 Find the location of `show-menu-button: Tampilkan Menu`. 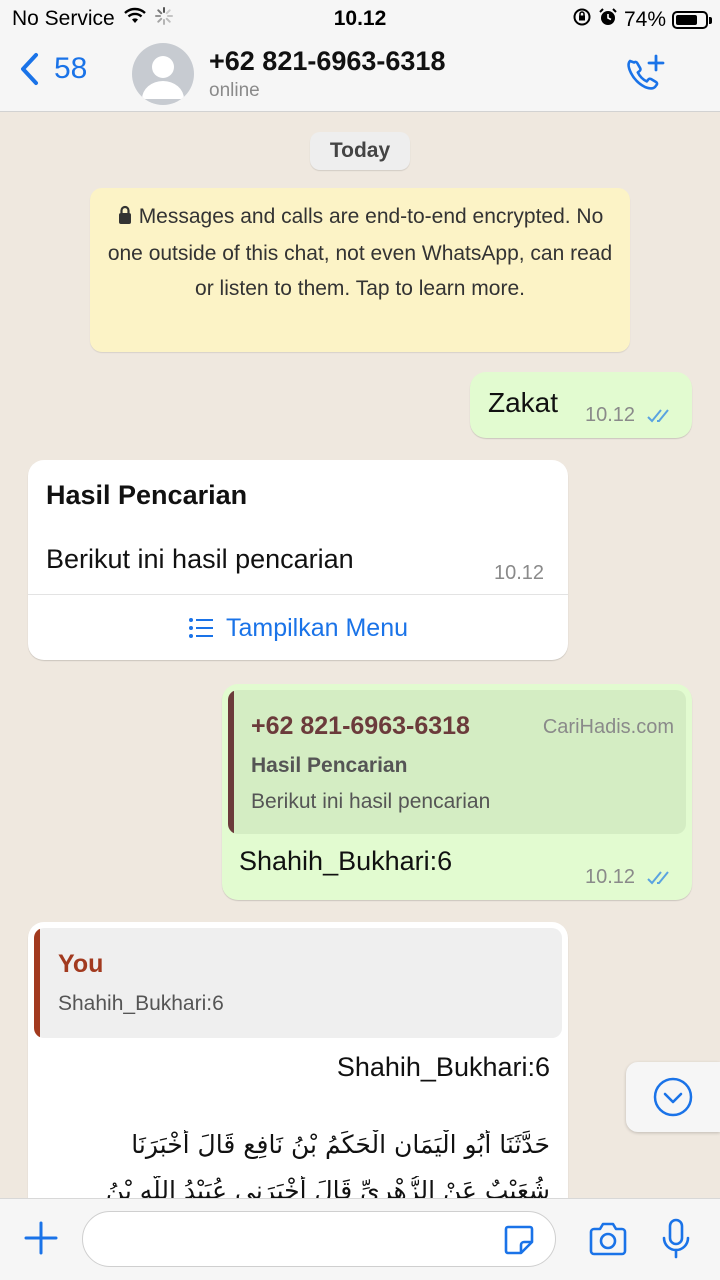

show-menu-button: Tampilkan Menu is located at coordinates (298, 628).